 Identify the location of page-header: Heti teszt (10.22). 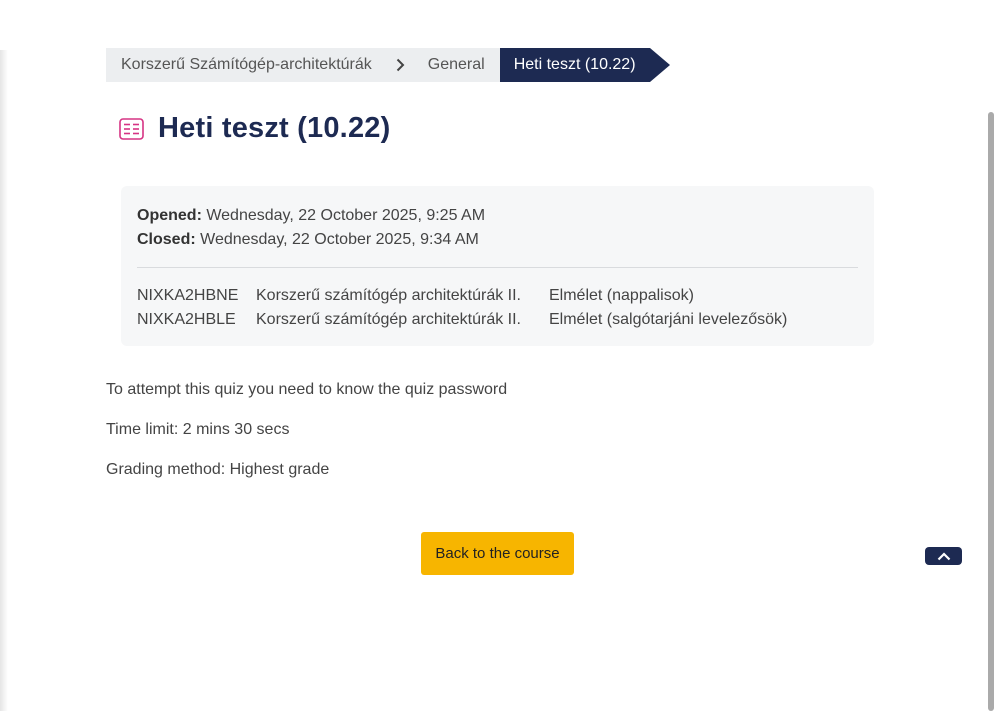
(254, 128).